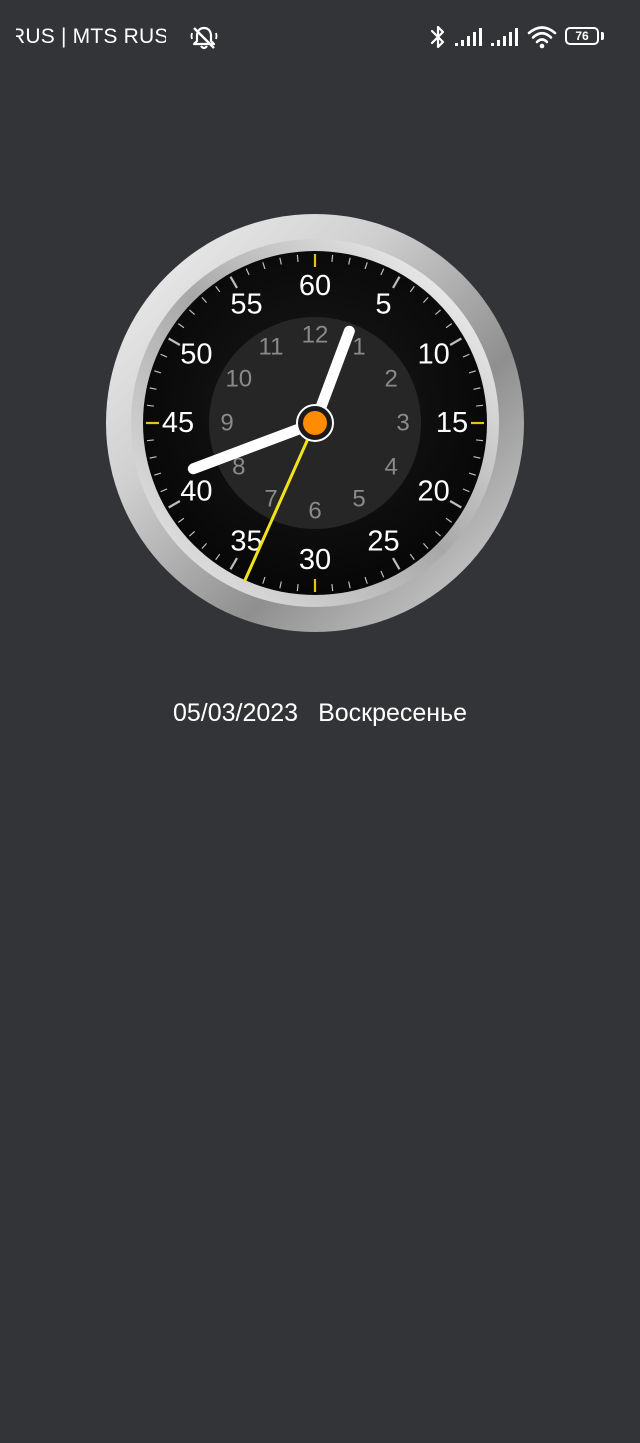 The height and width of the screenshot is (1443, 640). What do you see at coordinates (402, 423) in the screenshot?
I see `inner-number: 3` at bounding box center [402, 423].